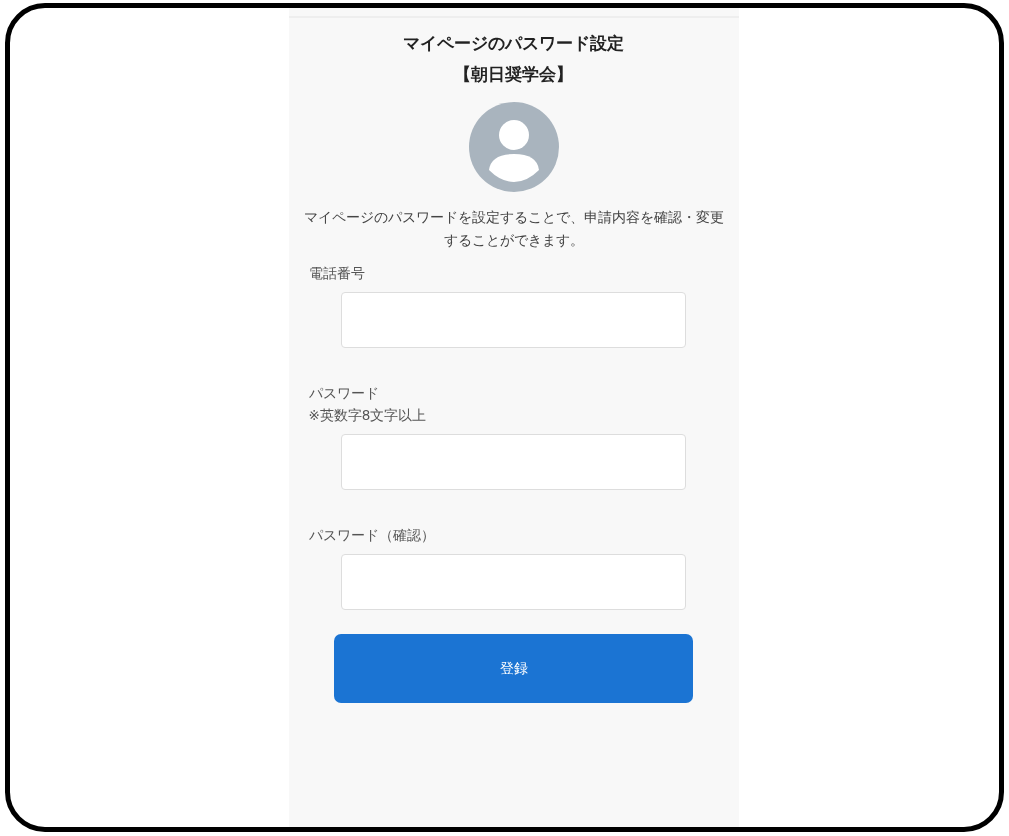  Describe the element at coordinates (344, 393) in the screenshot. I see `field-label: パスワード` at that location.